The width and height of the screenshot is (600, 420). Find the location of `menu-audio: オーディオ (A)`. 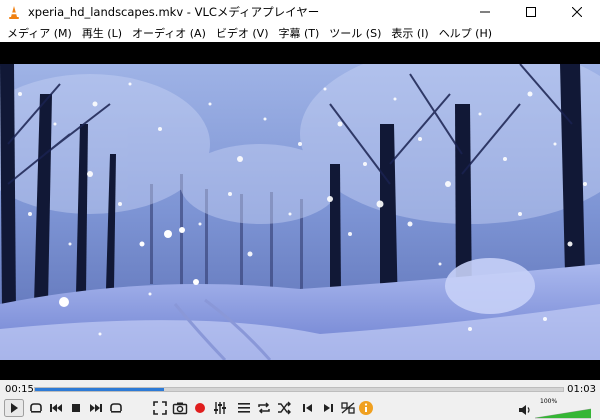

menu-audio: オーディオ (A) is located at coordinates (169, 33).